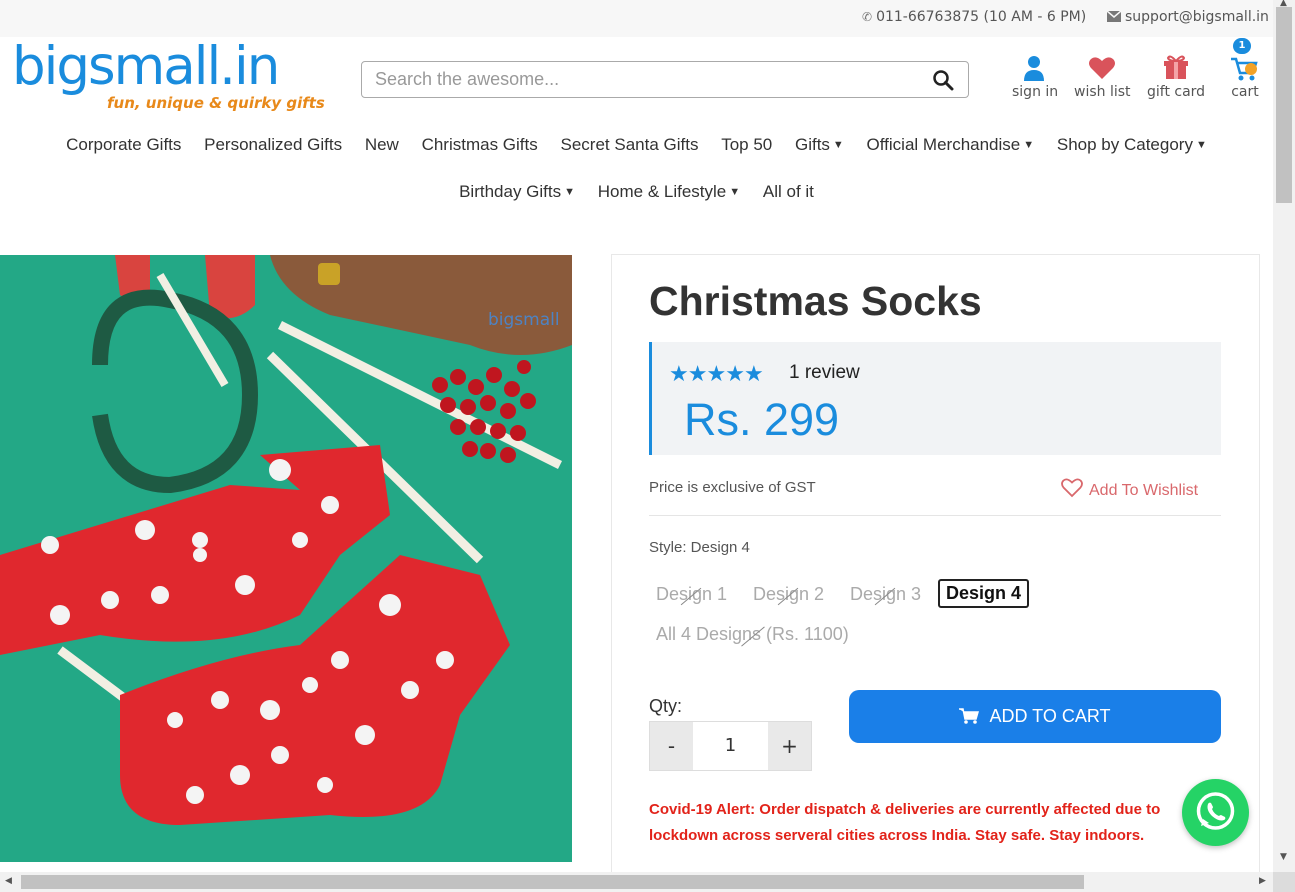 The width and height of the screenshot is (1295, 892). What do you see at coordinates (524, 320) in the screenshot?
I see `svg-text: bigsmall` at bounding box center [524, 320].